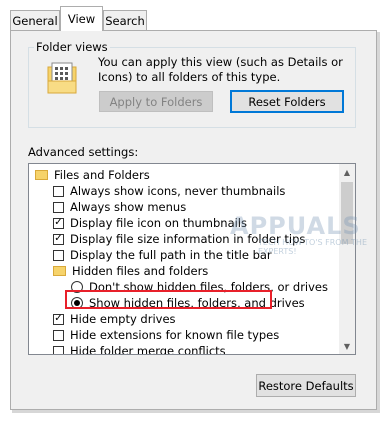 The image size is (389, 421). I want to click on reset-folders-button: Reset Folders, so click(287, 101).